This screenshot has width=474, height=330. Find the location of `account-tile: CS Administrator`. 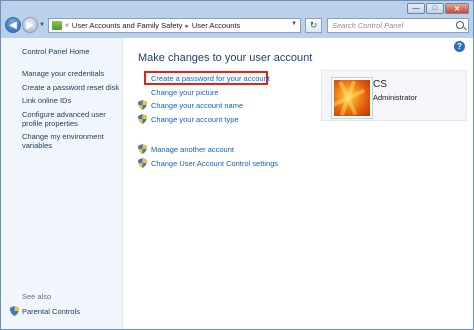

account-tile: CS Administrator is located at coordinates (394, 95).